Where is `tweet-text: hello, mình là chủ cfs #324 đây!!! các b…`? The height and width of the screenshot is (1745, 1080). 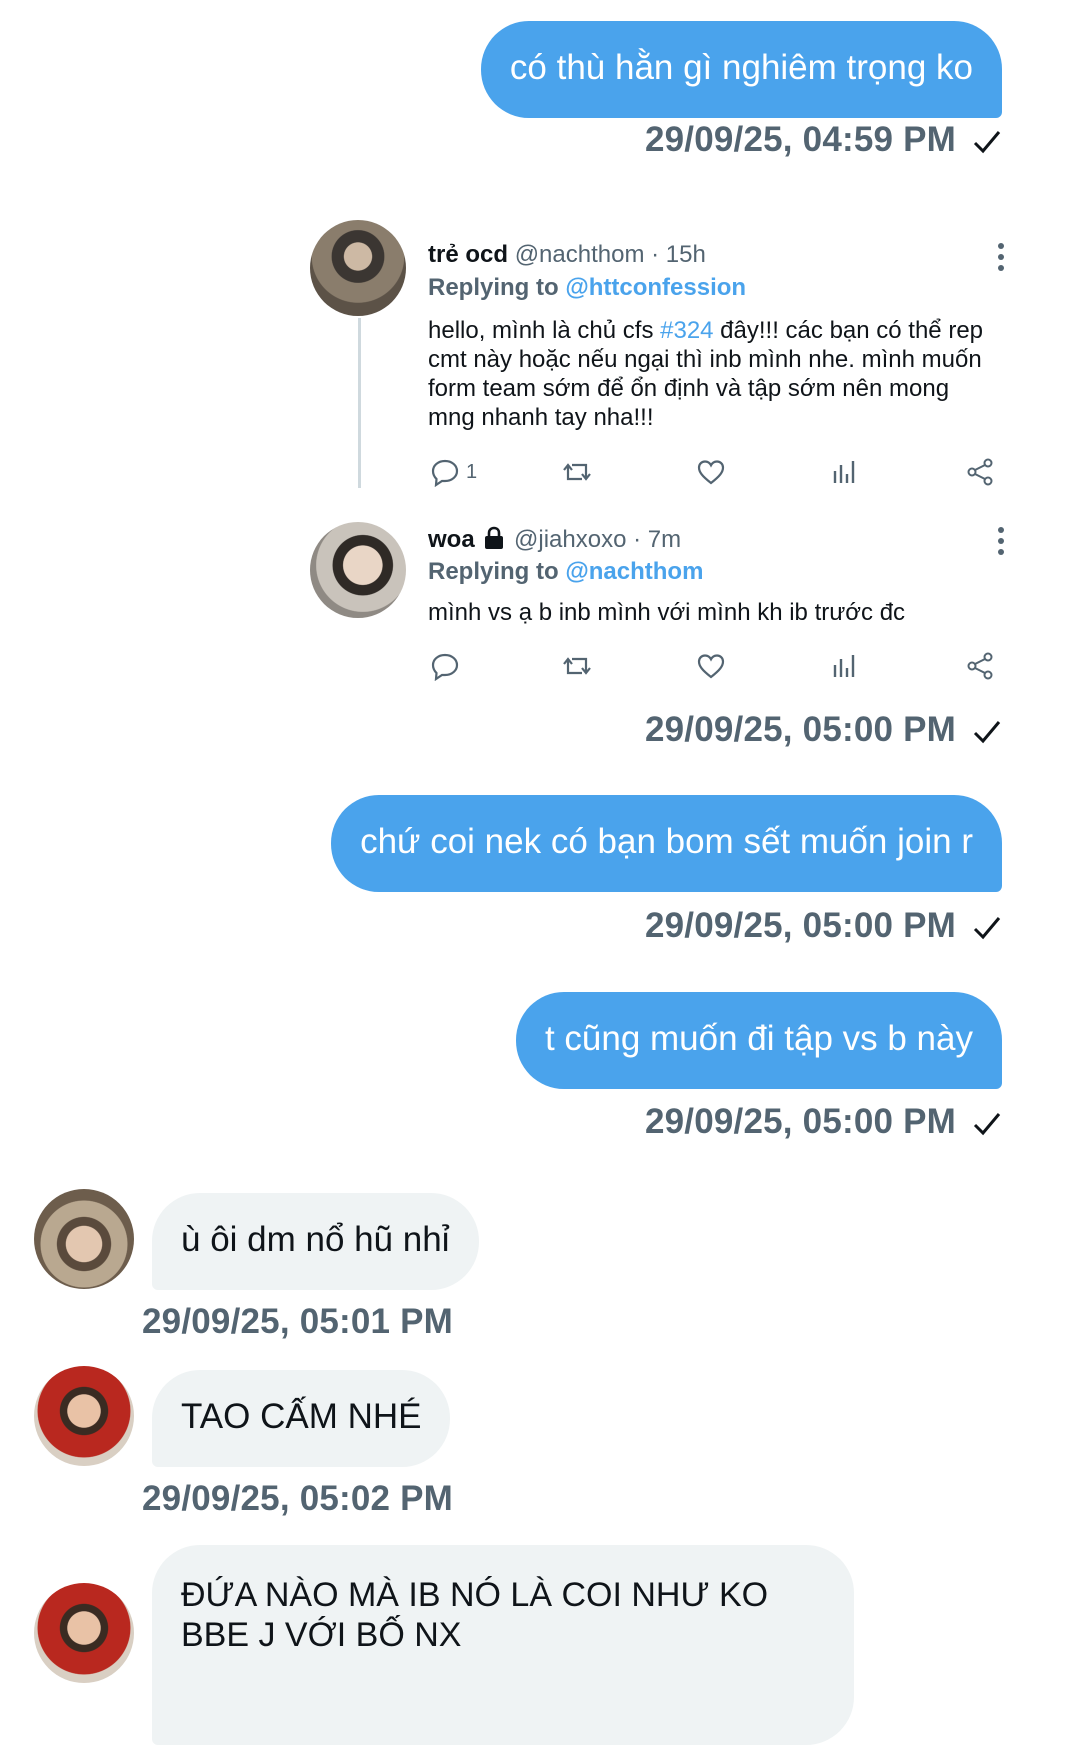 tweet-text: hello, mình là chủ cfs #324 đây!!! các b… is located at coordinates (708, 374).